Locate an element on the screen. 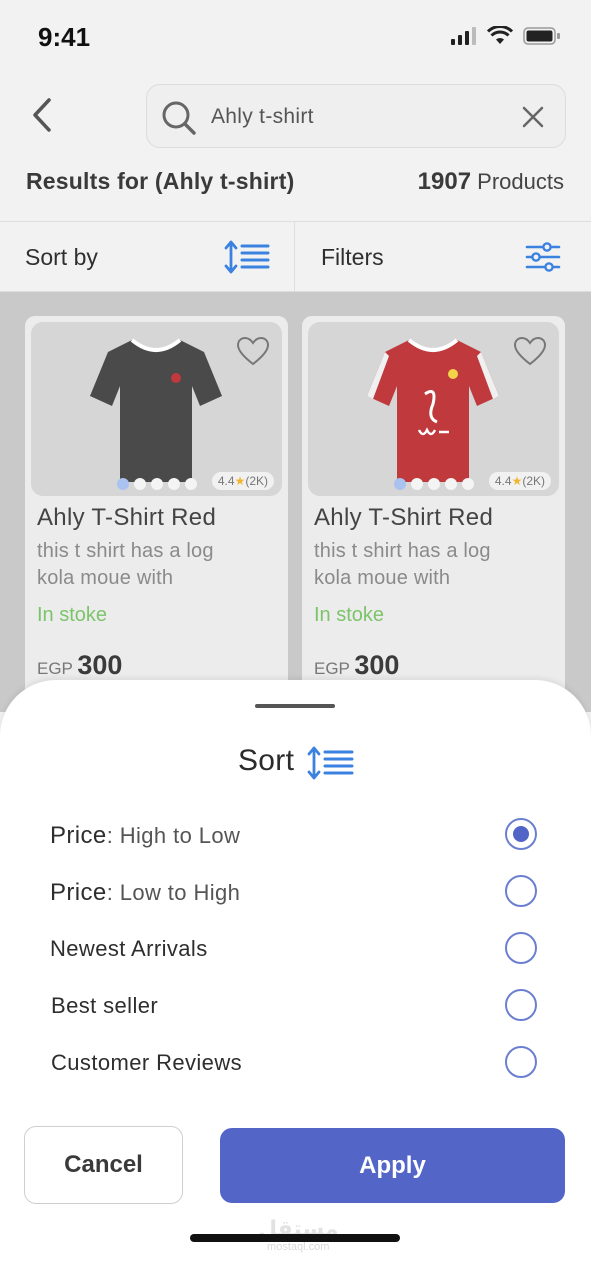 This screenshot has height=1280, width=591. sliders-icon is located at coordinates (543, 257).